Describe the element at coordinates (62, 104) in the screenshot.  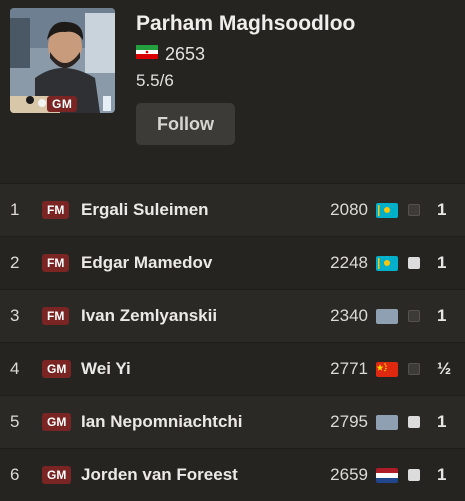
I see `player-title-badge: GM` at that location.